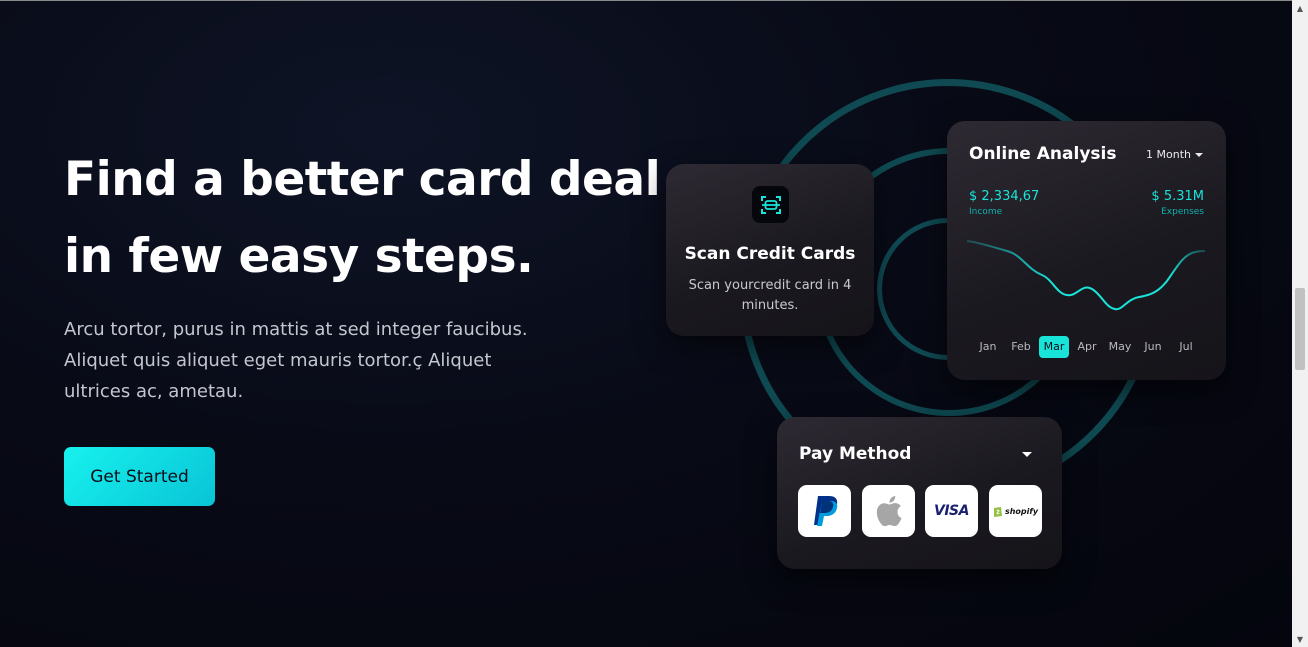 This screenshot has height=647, width=1308. I want to click on month-jul: Jul, so click(1186, 347).